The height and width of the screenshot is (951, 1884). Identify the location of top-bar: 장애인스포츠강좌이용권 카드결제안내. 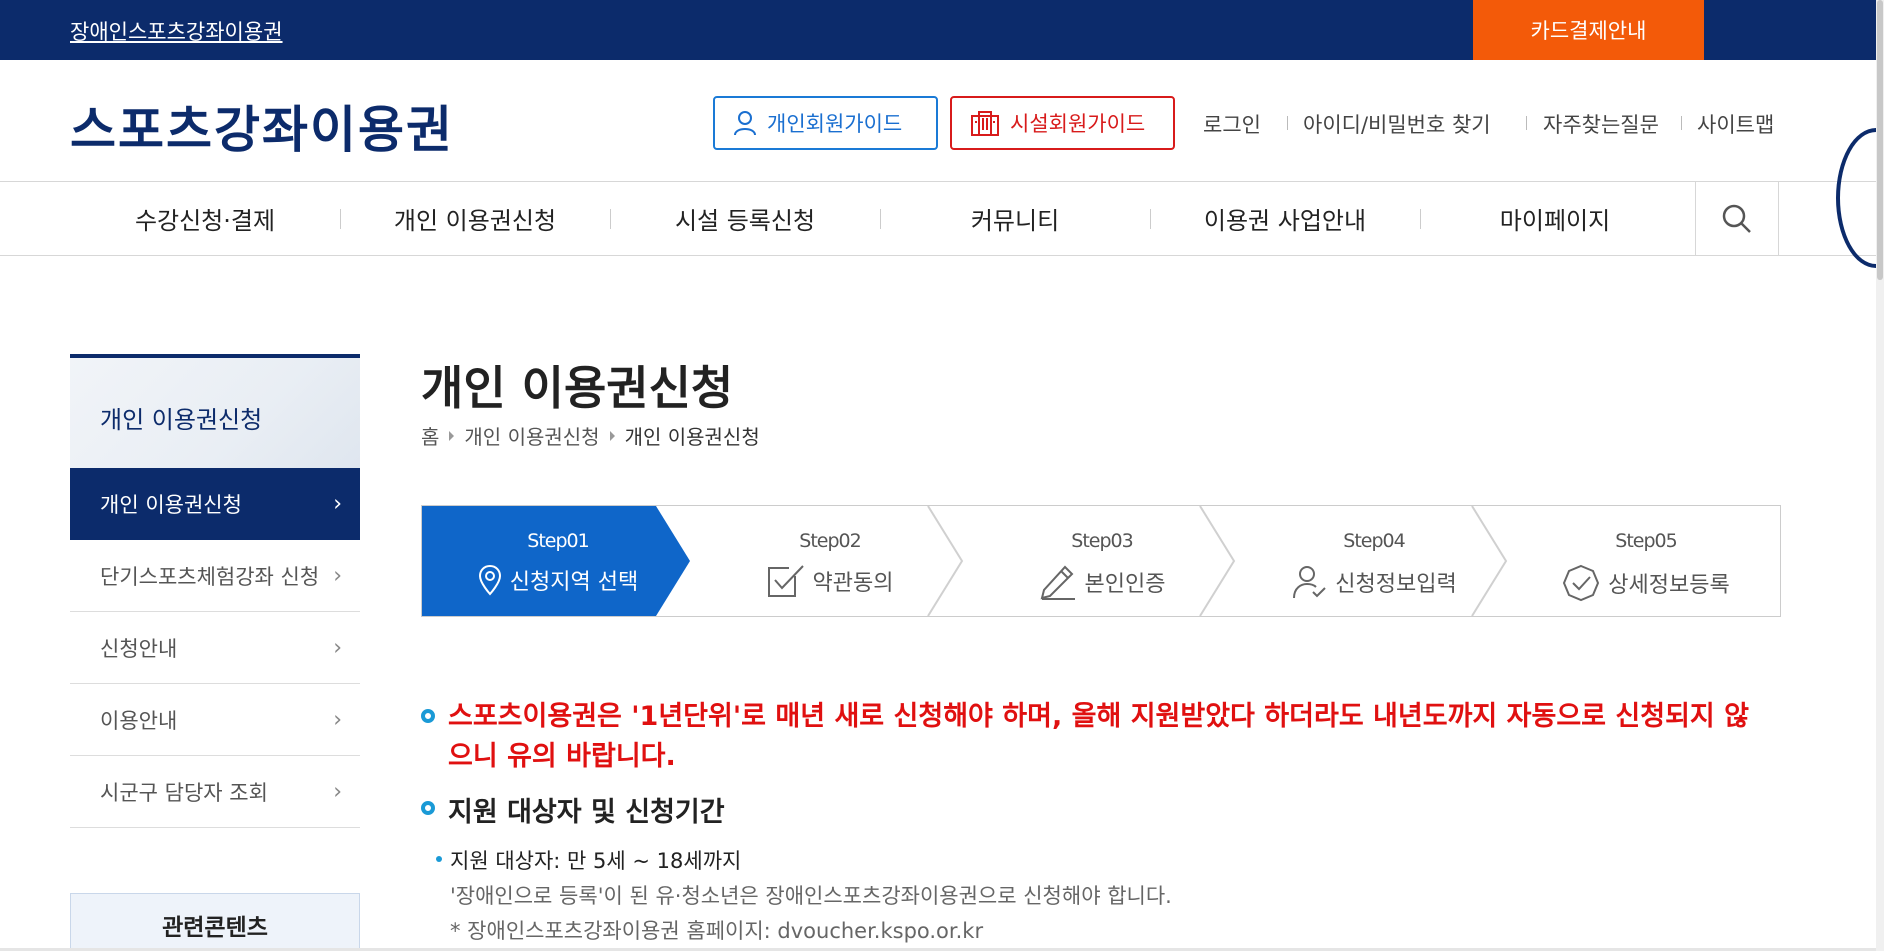
(938, 30).